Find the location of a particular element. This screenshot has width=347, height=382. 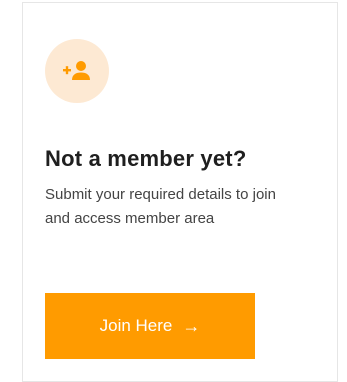

add-user-icon-badge is located at coordinates (77, 71).